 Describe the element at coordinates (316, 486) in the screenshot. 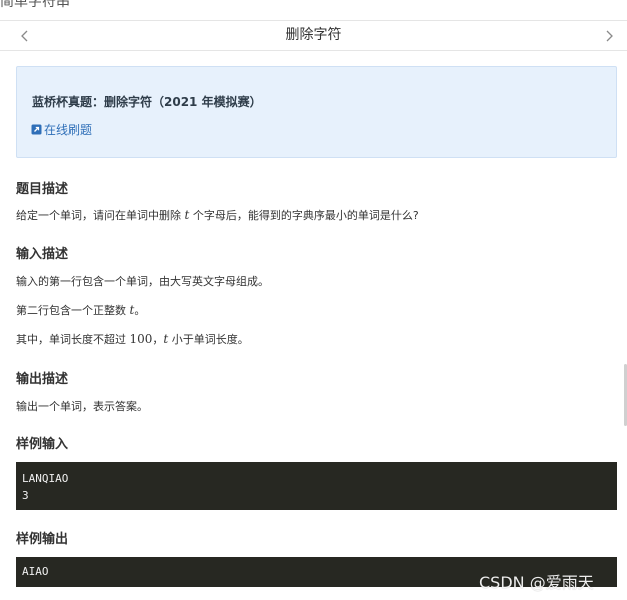

I see `sample-input-code: LANQIAO 3` at that location.